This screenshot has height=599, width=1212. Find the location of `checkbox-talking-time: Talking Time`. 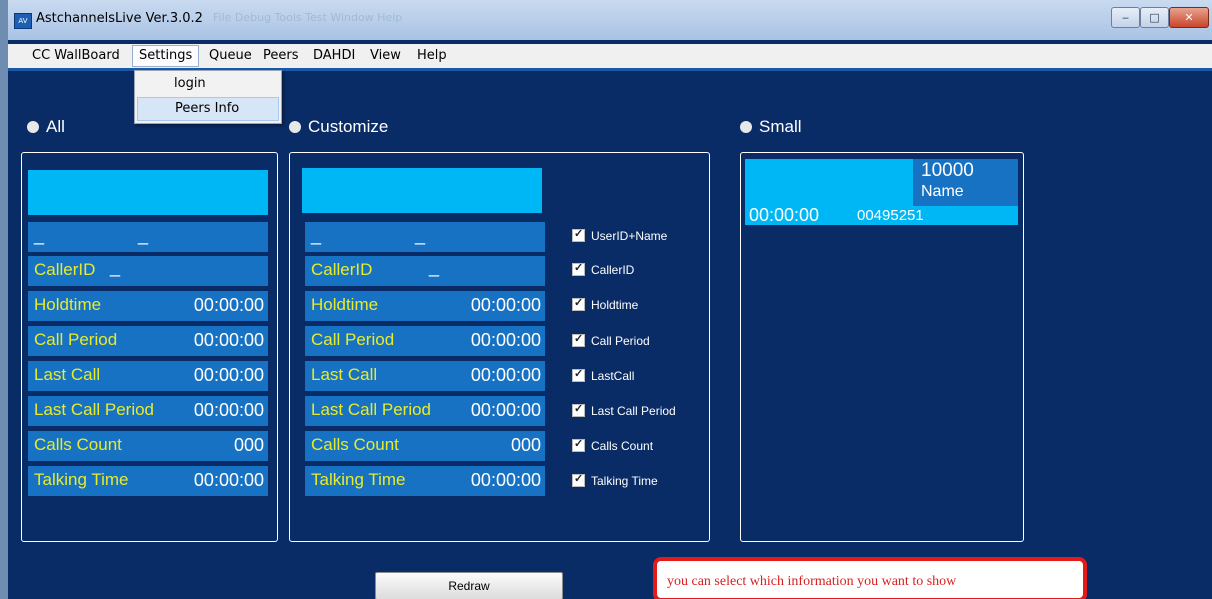

checkbox-talking-time: Talking Time is located at coordinates (615, 480).